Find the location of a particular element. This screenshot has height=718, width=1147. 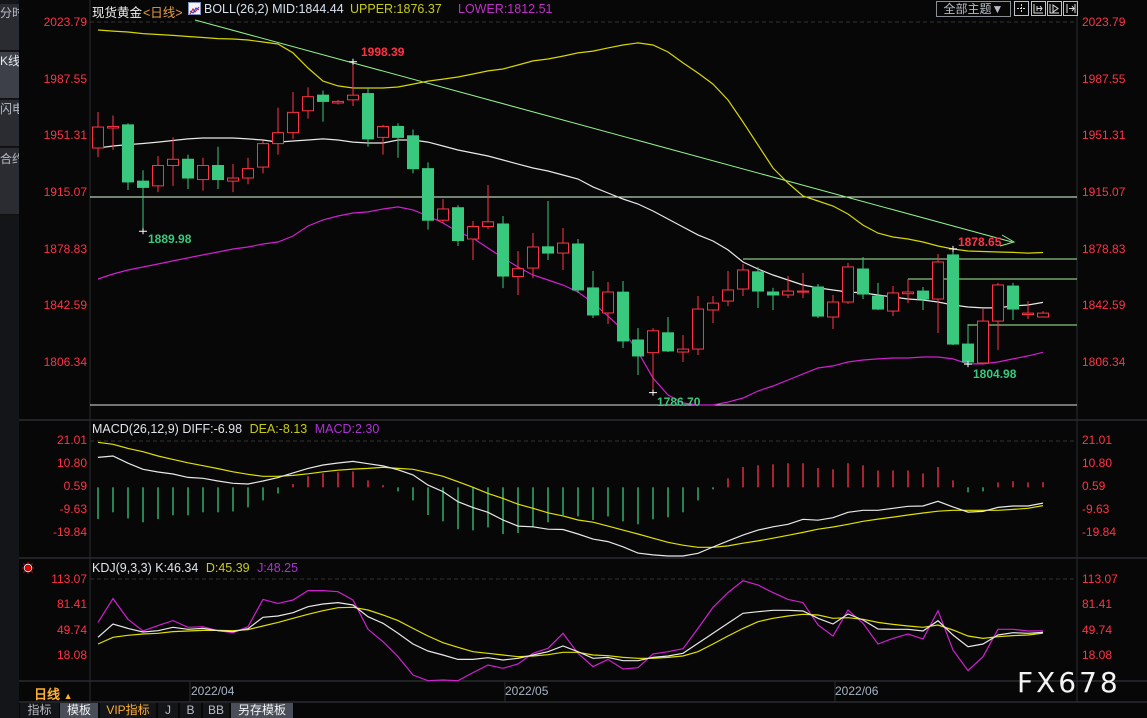

price-axis-label-left: 1987.55 is located at coordinates (65, 78).